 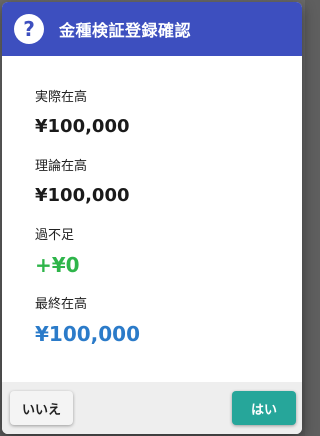 I want to click on no-button: いいえ, so click(x=42, y=408).